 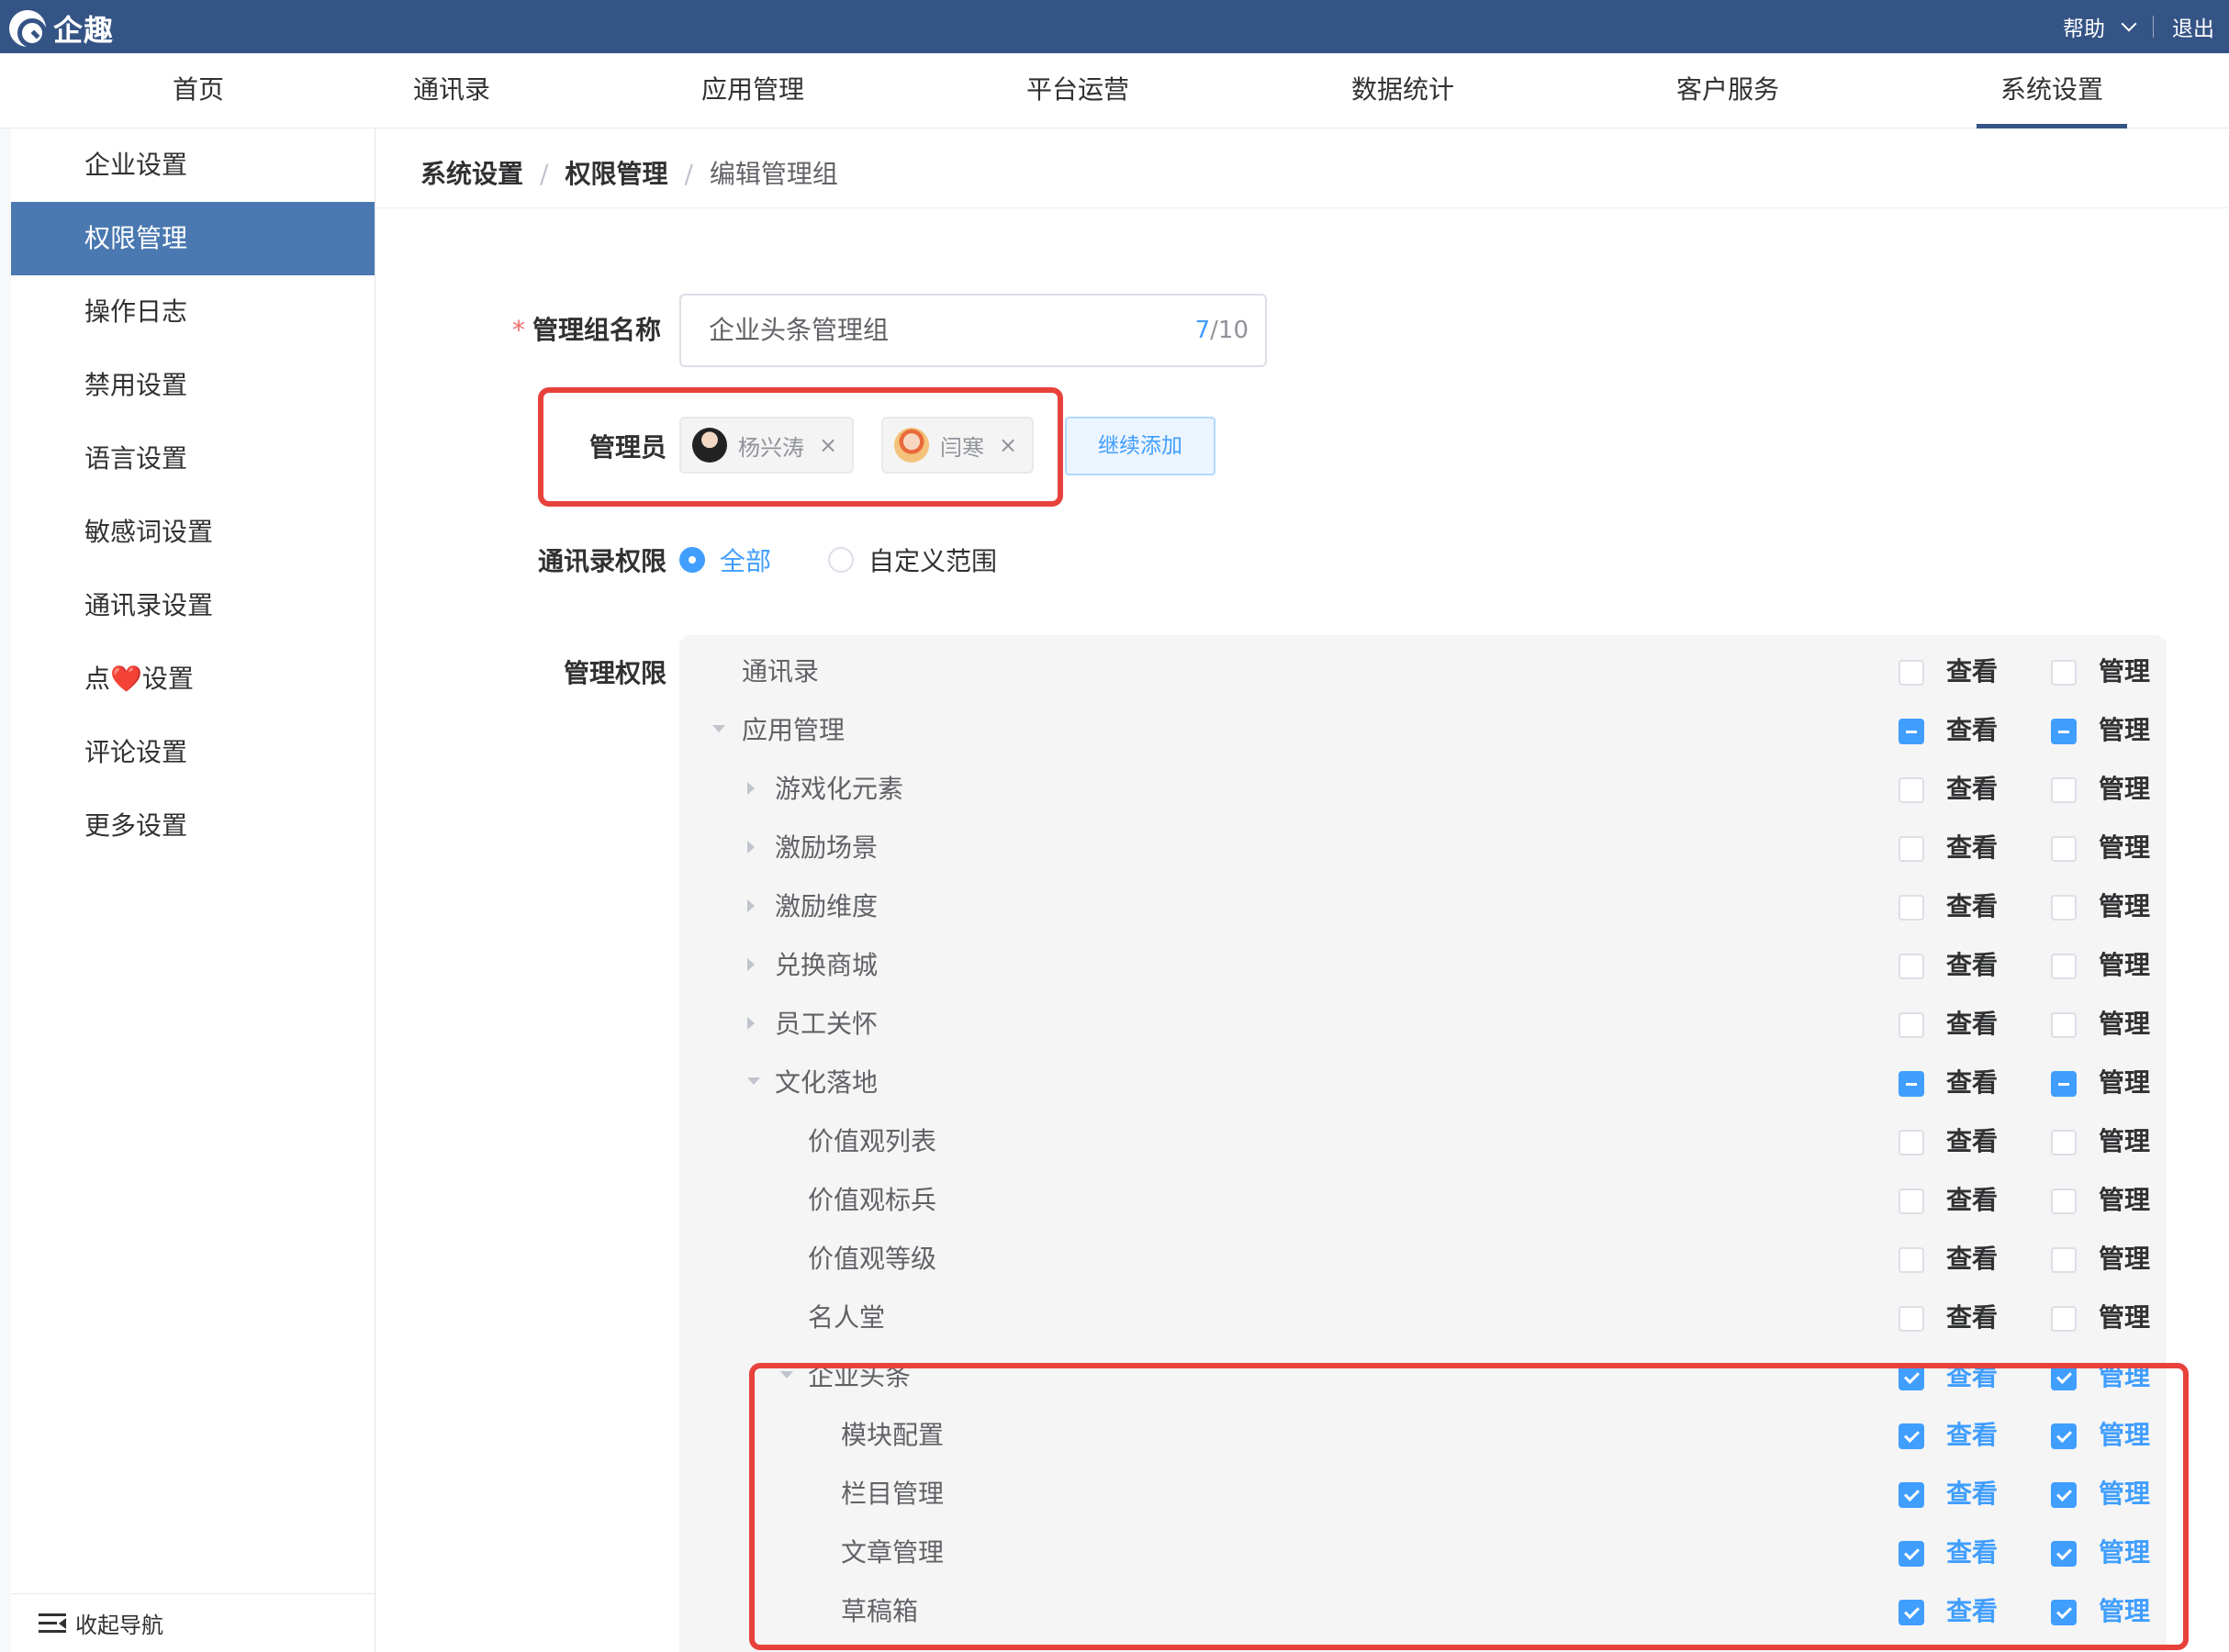 I want to click on sidebar-item-ban: 禁用设置, so click(x=193, y=386).